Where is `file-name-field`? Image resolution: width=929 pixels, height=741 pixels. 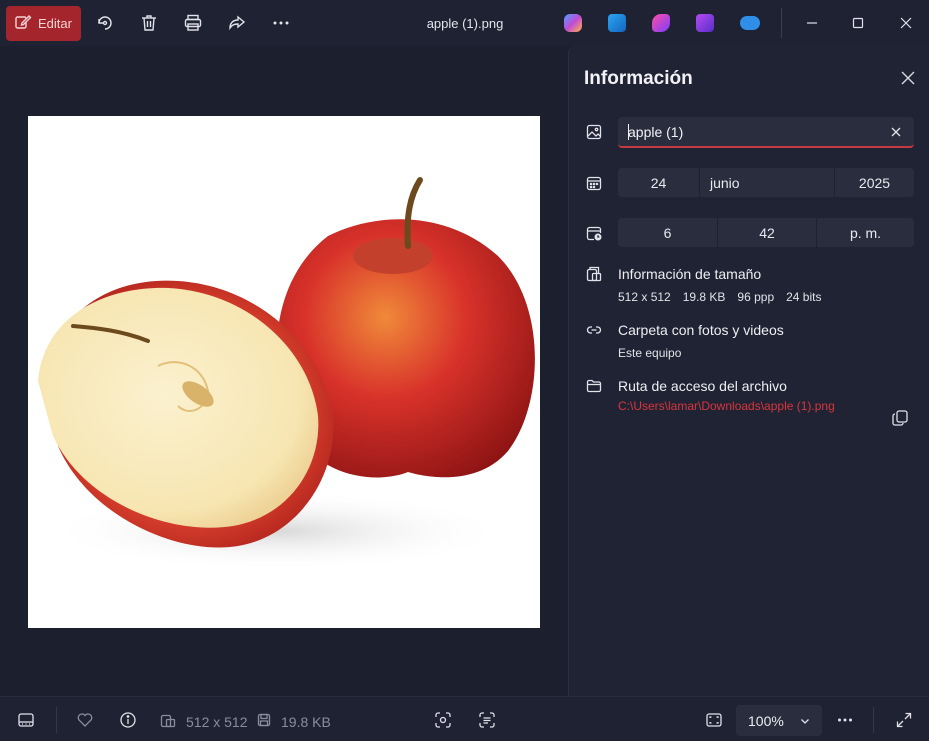 file-name-field is located at coordinates (766, 132).